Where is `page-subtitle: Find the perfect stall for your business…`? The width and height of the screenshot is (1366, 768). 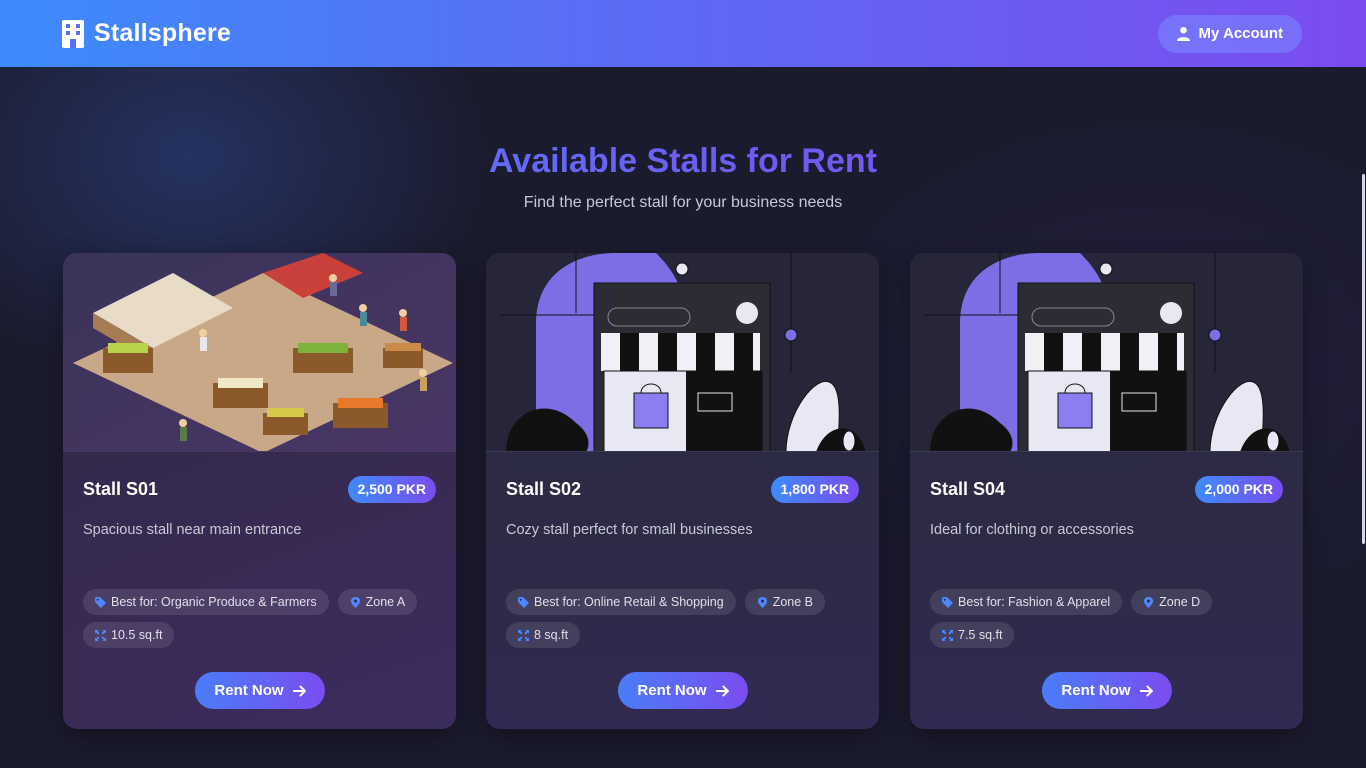
page-subtitle: Find the perfect stall for your business… is located at coordinates (683, 202).